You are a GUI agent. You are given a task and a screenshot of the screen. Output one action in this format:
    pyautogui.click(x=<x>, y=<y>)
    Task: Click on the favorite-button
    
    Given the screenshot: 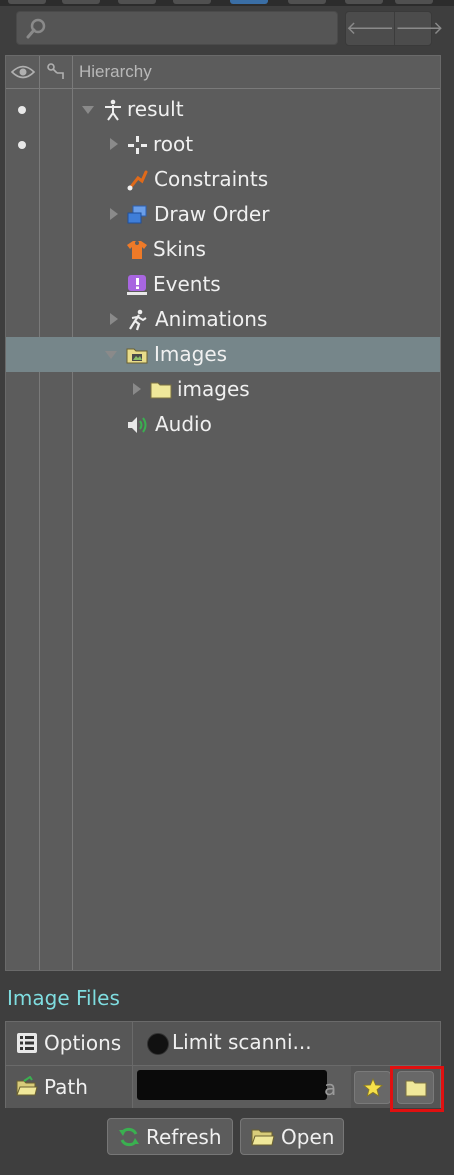 What is the action you would take?
    pyautogui.click(x=372, y=1087)
    